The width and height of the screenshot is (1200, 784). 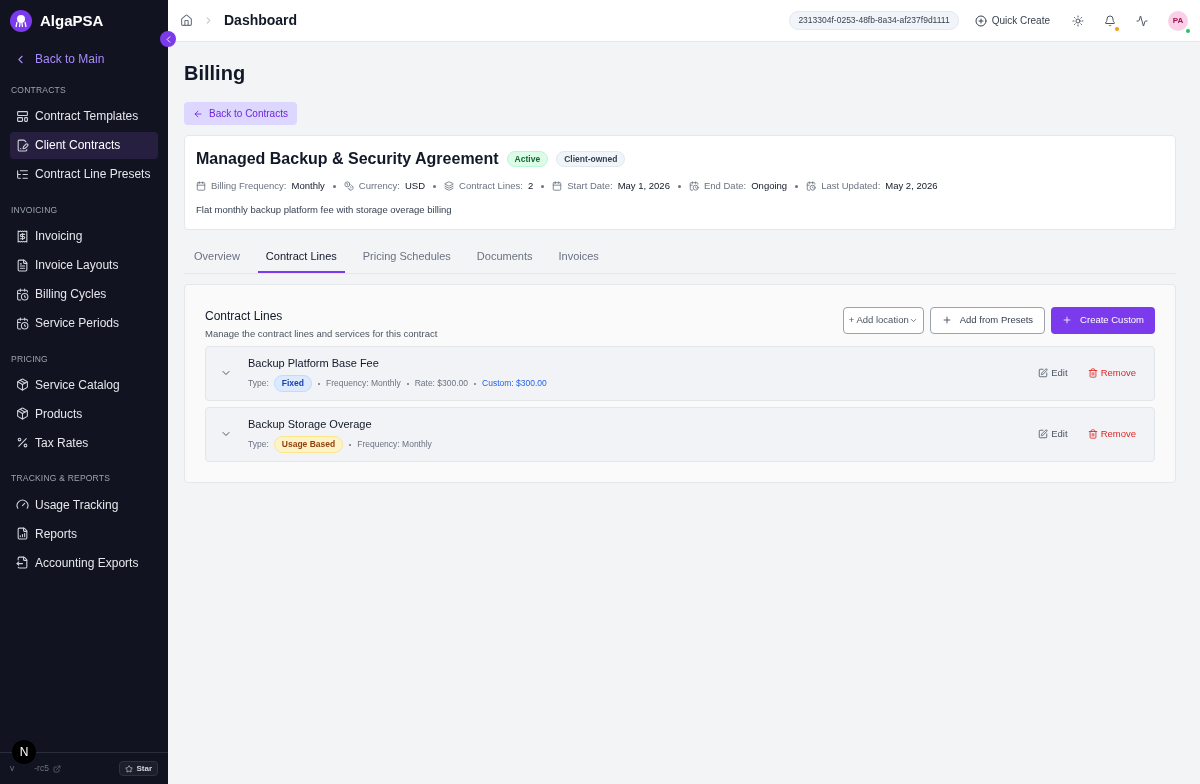 What do you see at coordinates (22, 145) in the screenshot?
I see `document-pen-icon` at bounding box center [22, 145].